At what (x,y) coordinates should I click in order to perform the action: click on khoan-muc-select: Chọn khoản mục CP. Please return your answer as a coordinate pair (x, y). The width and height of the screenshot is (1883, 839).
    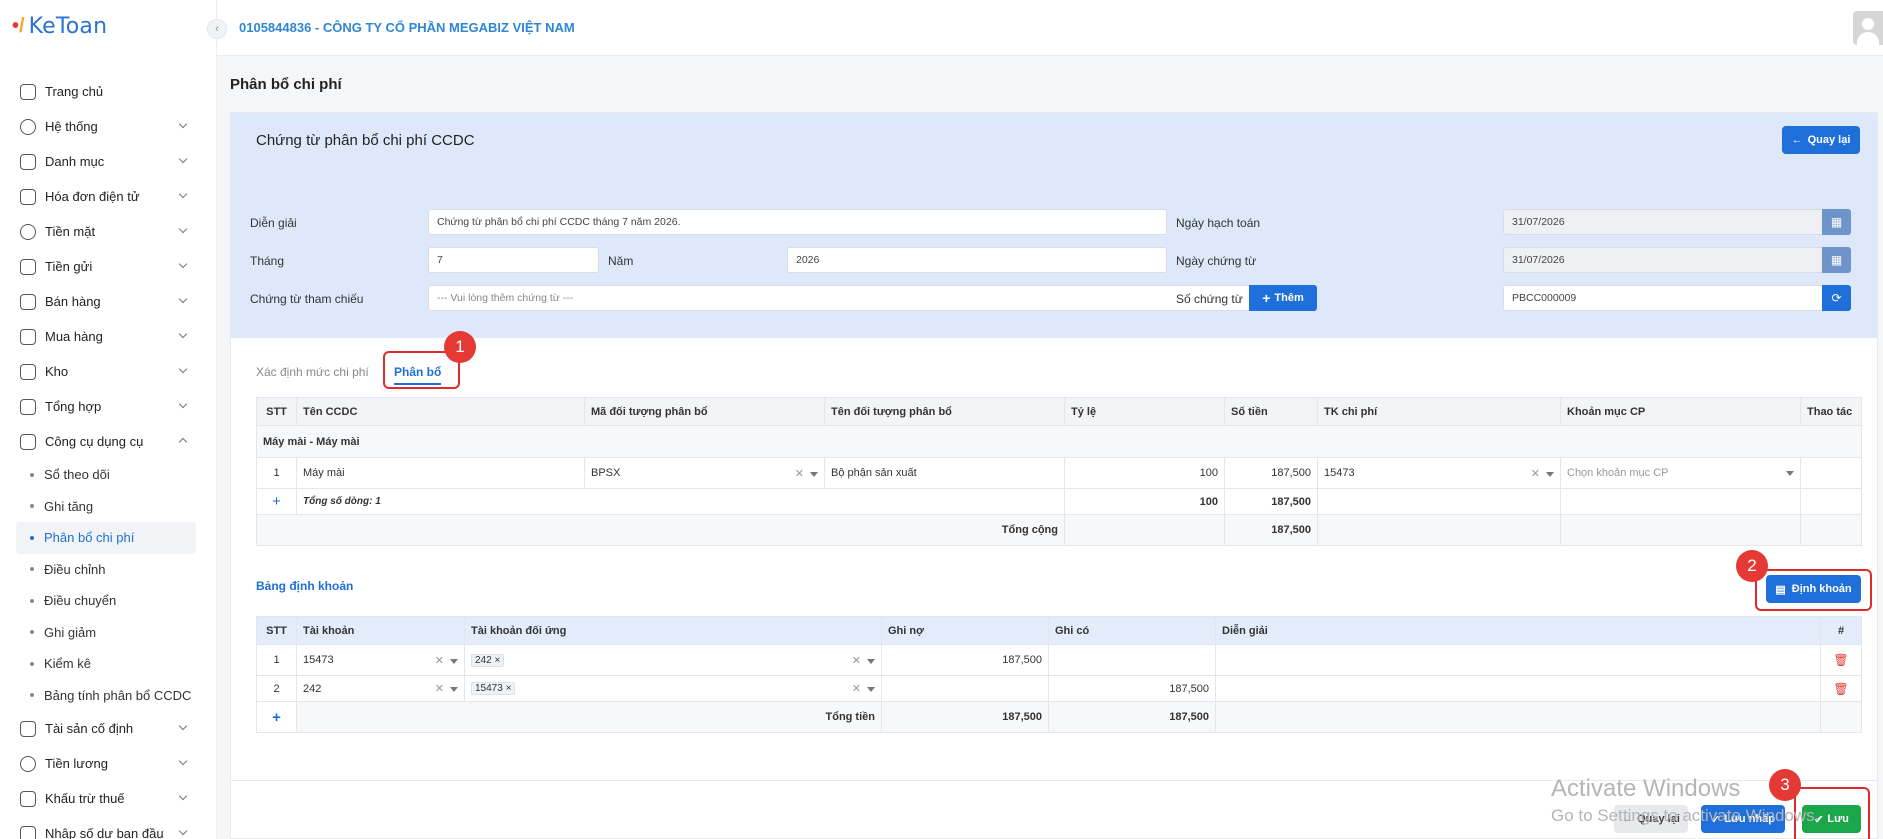
    Looking at the image, I should click on (1680, 473).